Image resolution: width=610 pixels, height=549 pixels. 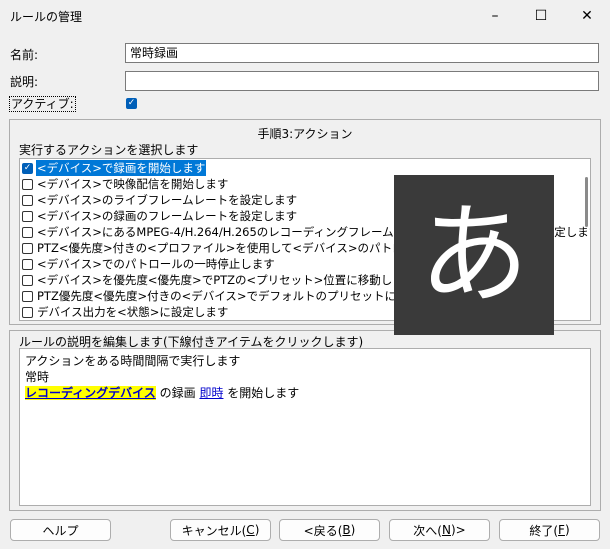 What do you see at coordinates (226, 280) in the screenshot?
I see `action-label: <デバイス>を優先度<優先度>でPTZの<プリセット>位置に移動します` at bounding box center [226, 280].